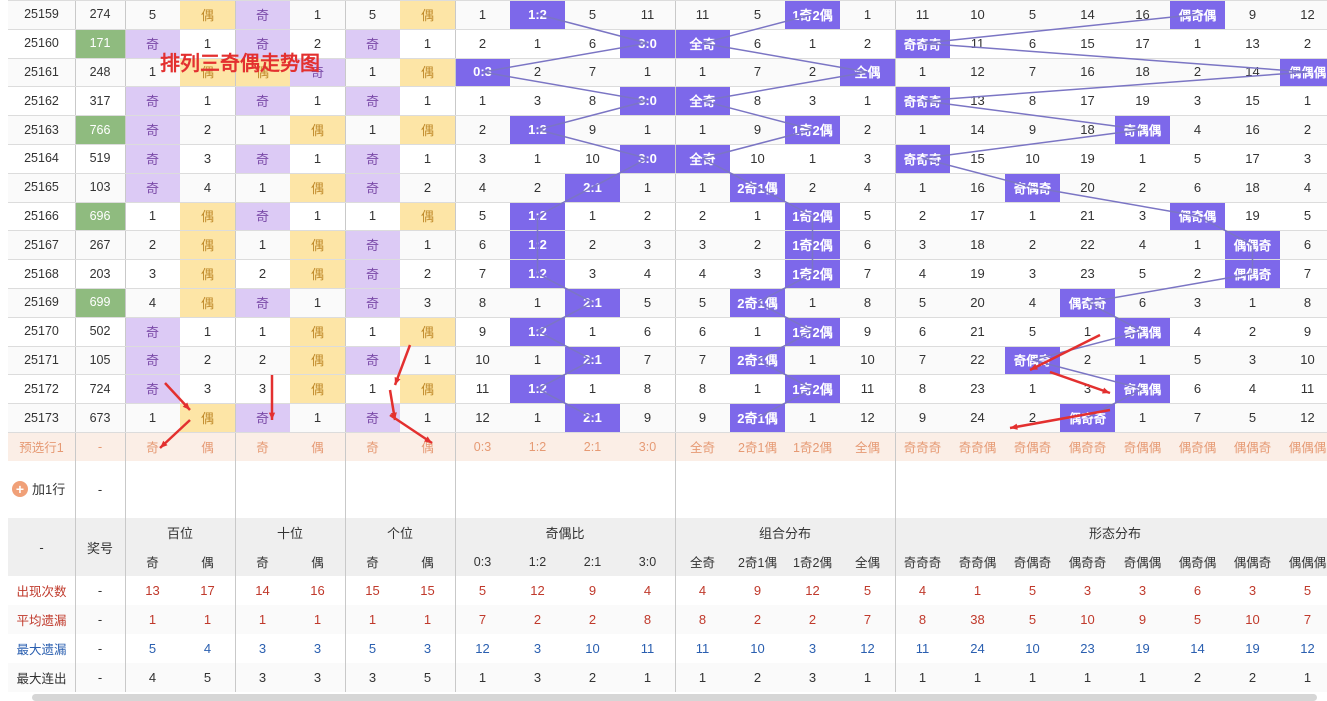 The image size is (1327, 701). I want to click on shape-cell: 24, so click(977, 418).